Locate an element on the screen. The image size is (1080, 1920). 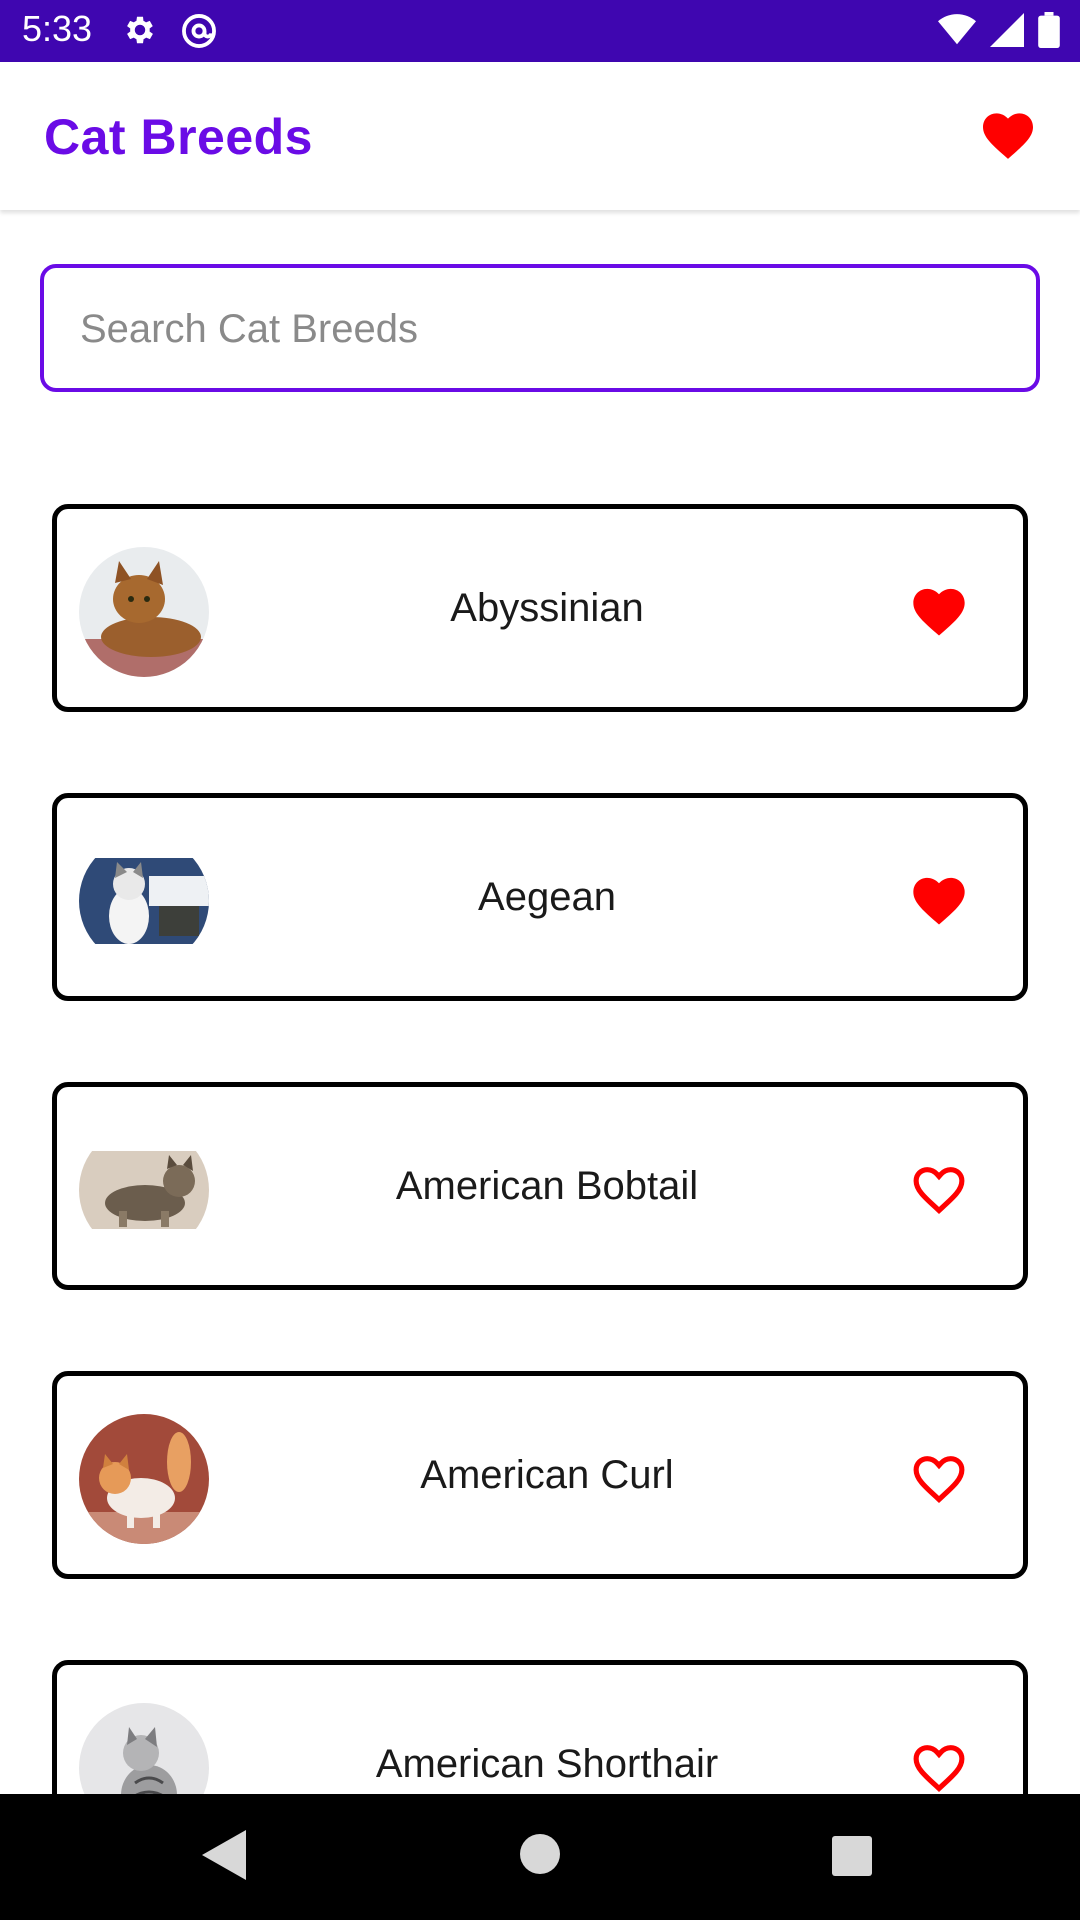
breed-card-aegean: Aegean is located at coordinates (540, 897).